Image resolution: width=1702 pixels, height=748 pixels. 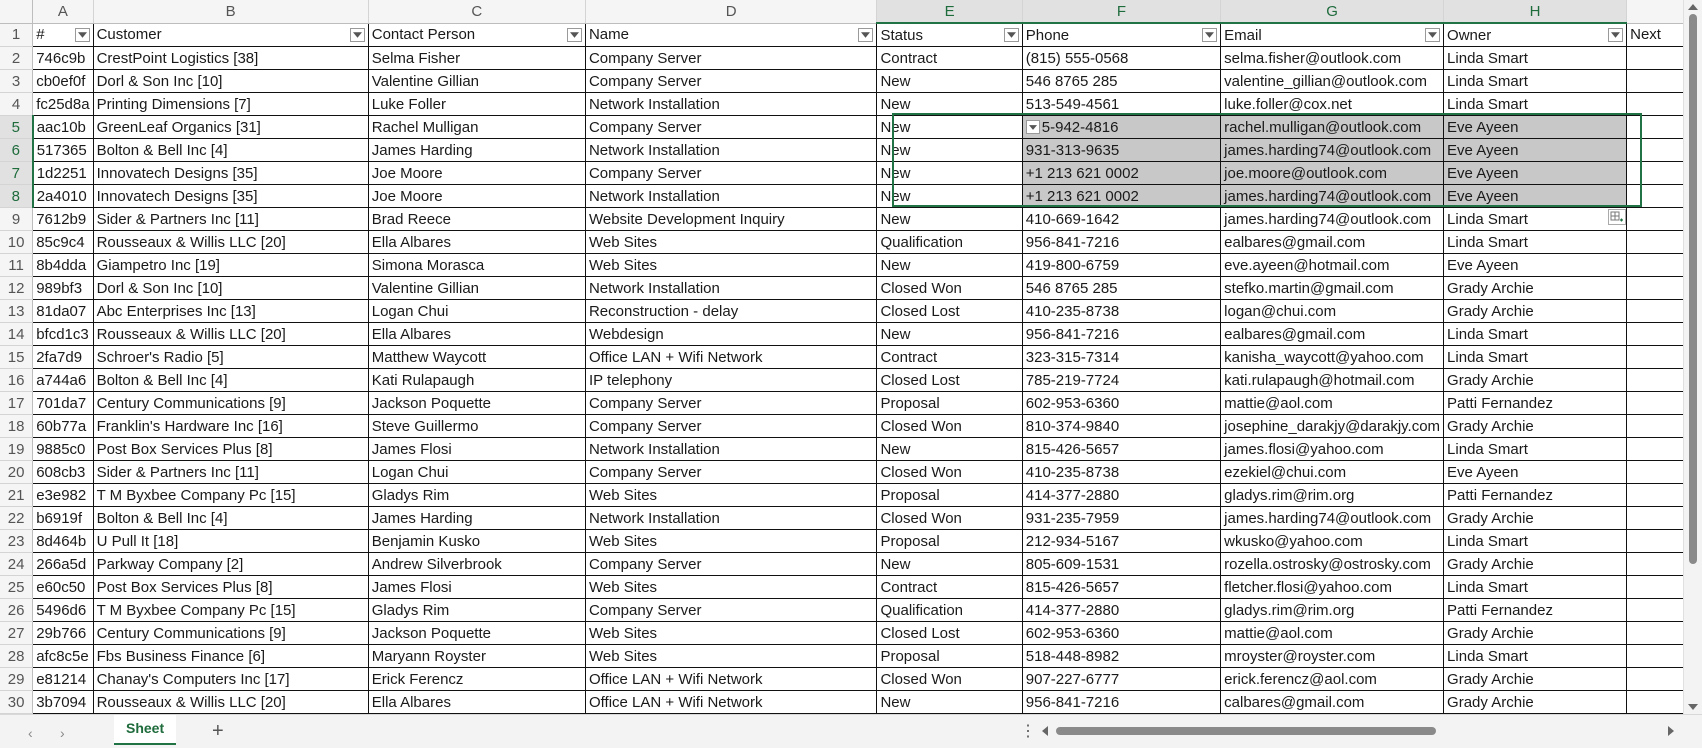 I want to click on row-number: 20, so click(x=17, y=472).